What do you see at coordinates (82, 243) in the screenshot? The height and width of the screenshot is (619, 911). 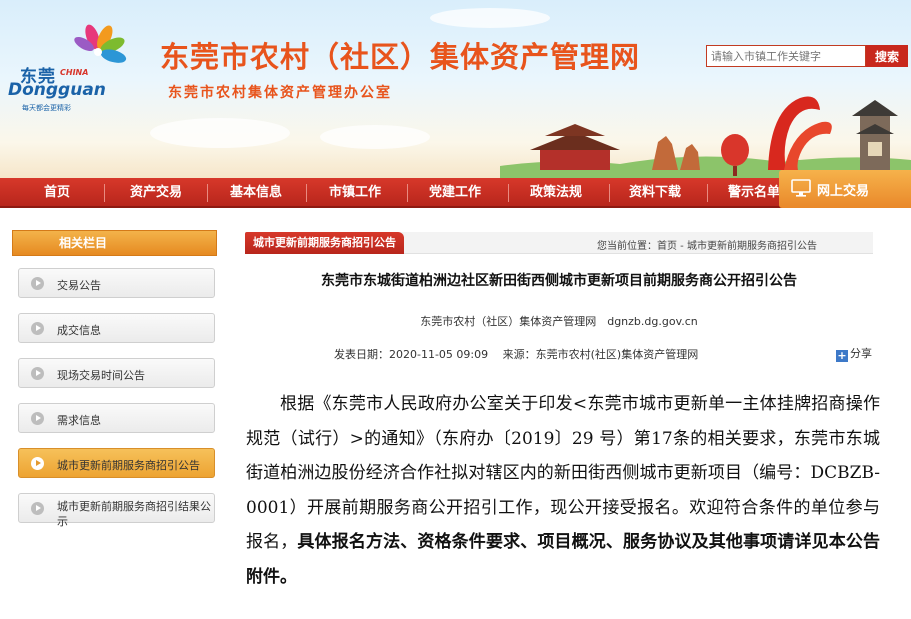 I see `sidebar-title: 相关栏目` at bounding box center [82, 243].